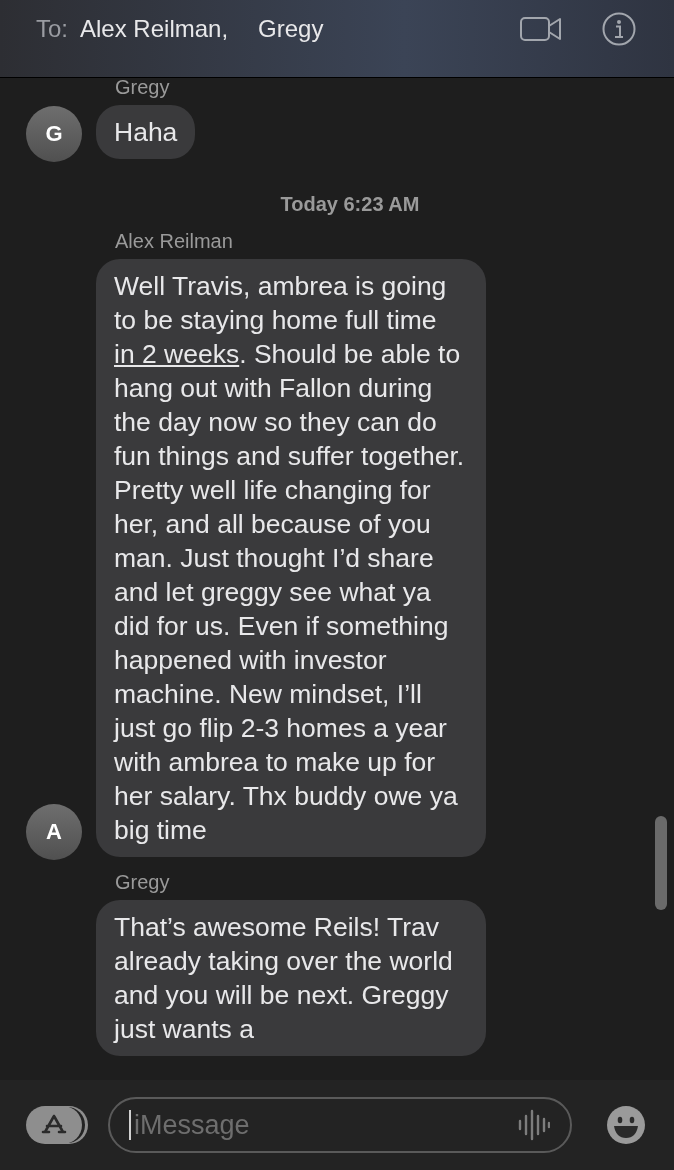  Describe the element at coordinates (130, 1125) in the screenshot. I see `text-cursor` at that location.